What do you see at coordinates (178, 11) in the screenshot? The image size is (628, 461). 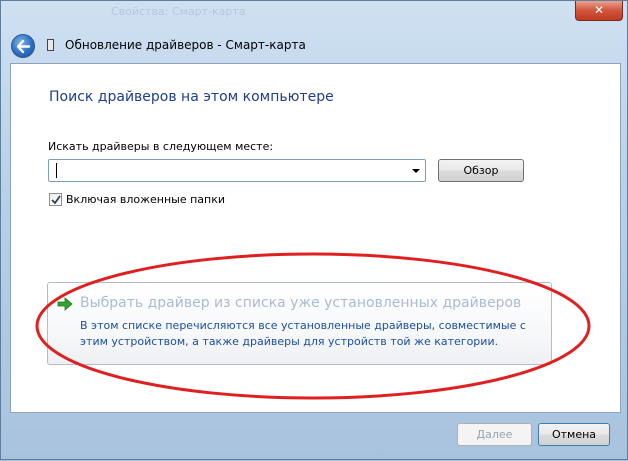 I see `background-window-title: Свойства: Смарт-карта` at bounding box center [178, 11].